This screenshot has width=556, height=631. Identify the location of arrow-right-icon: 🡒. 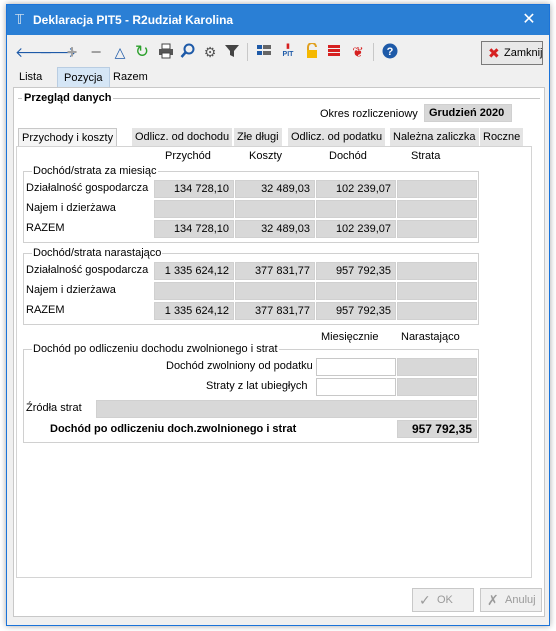
(58, 52).